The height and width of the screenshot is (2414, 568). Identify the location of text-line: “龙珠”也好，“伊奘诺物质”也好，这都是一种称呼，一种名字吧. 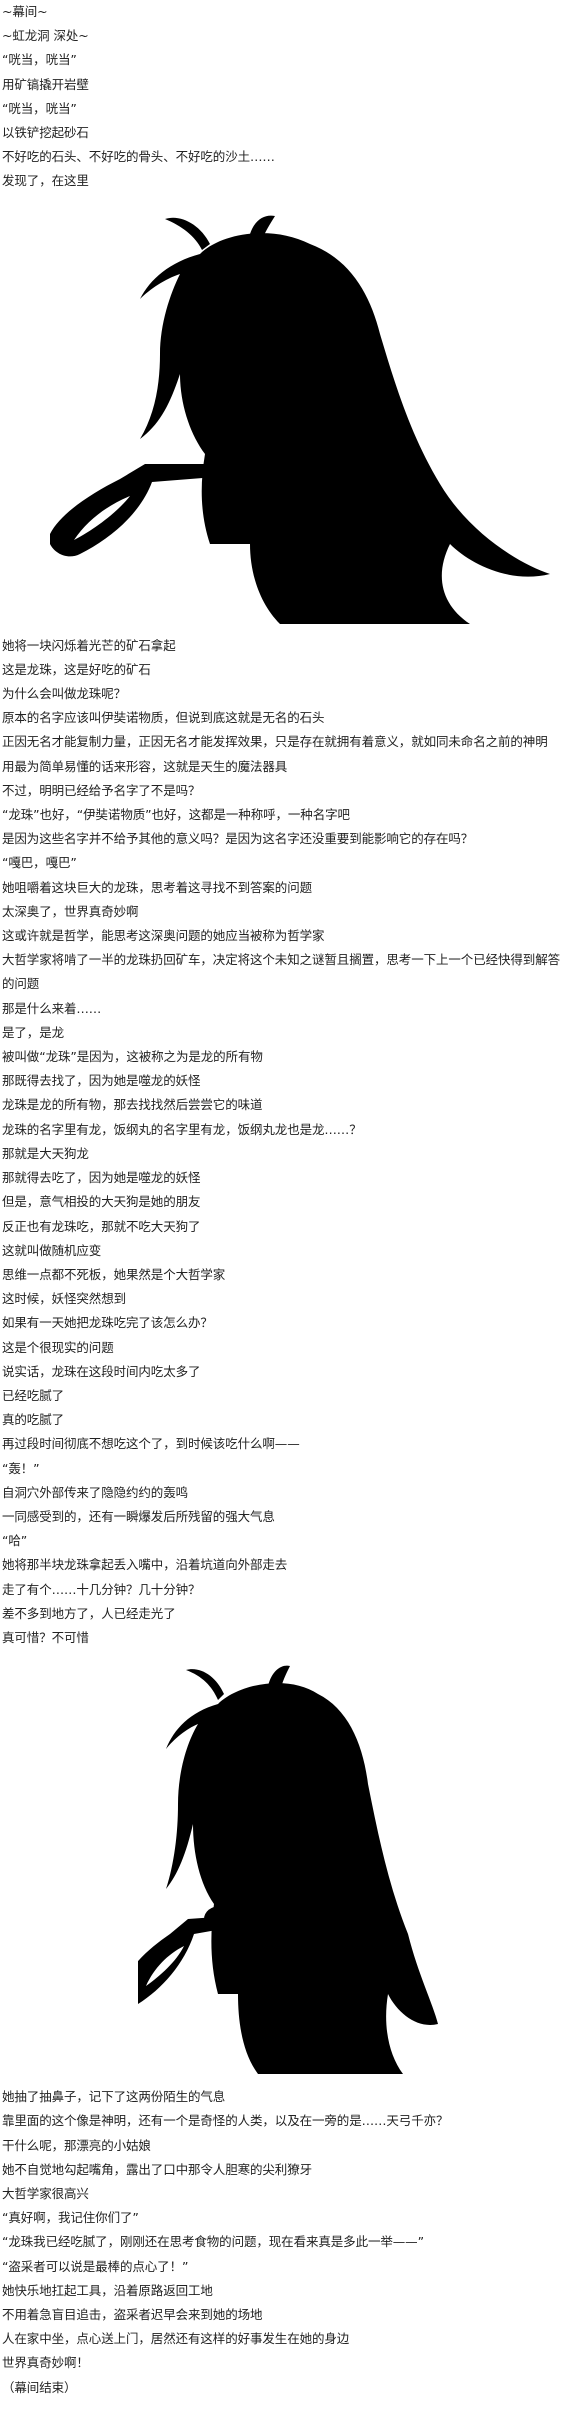
(176, 815).